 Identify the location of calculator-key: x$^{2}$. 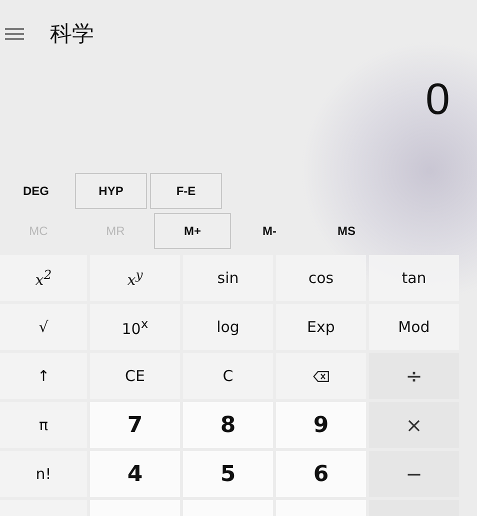
(43, 278).